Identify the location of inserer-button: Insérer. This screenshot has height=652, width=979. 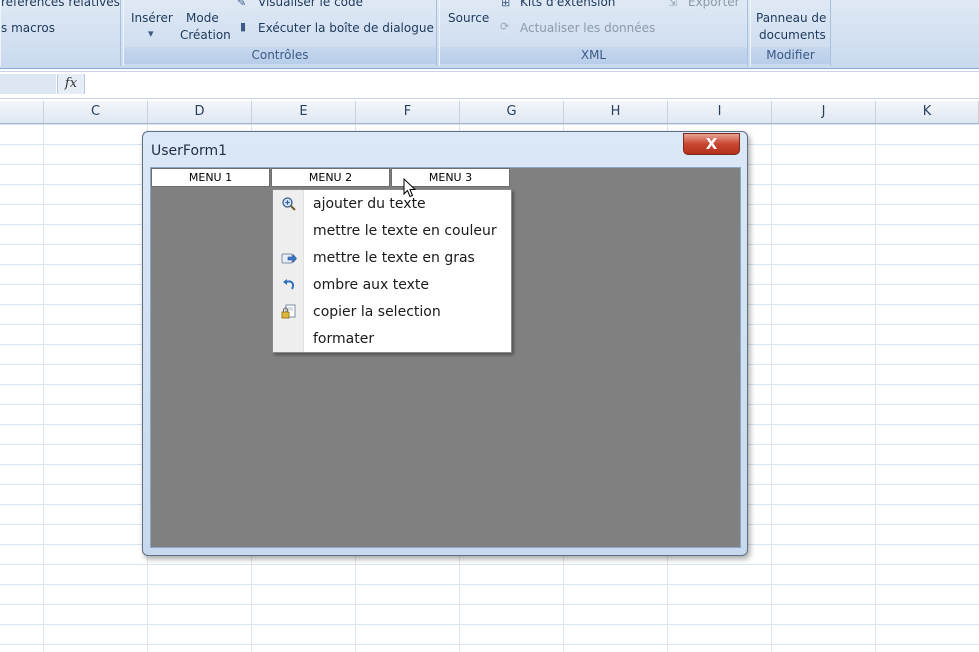
(152, 18).